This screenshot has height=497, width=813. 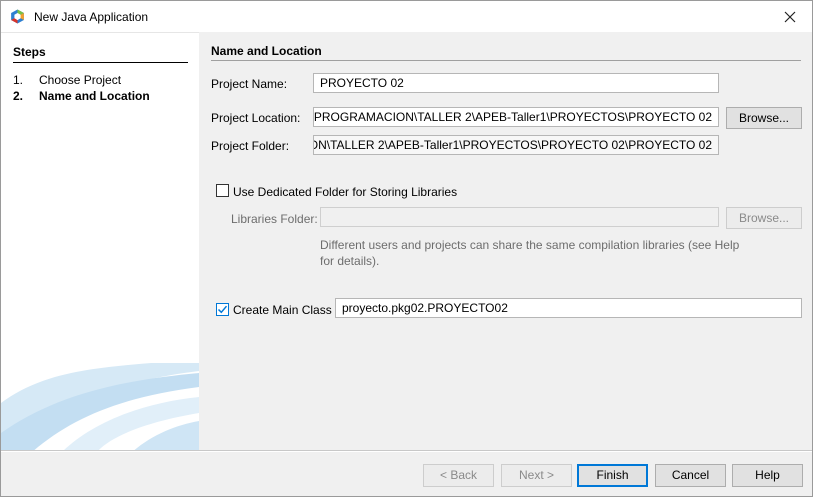 I want to click on steps-header: Steps, so click(x=100, y=54).